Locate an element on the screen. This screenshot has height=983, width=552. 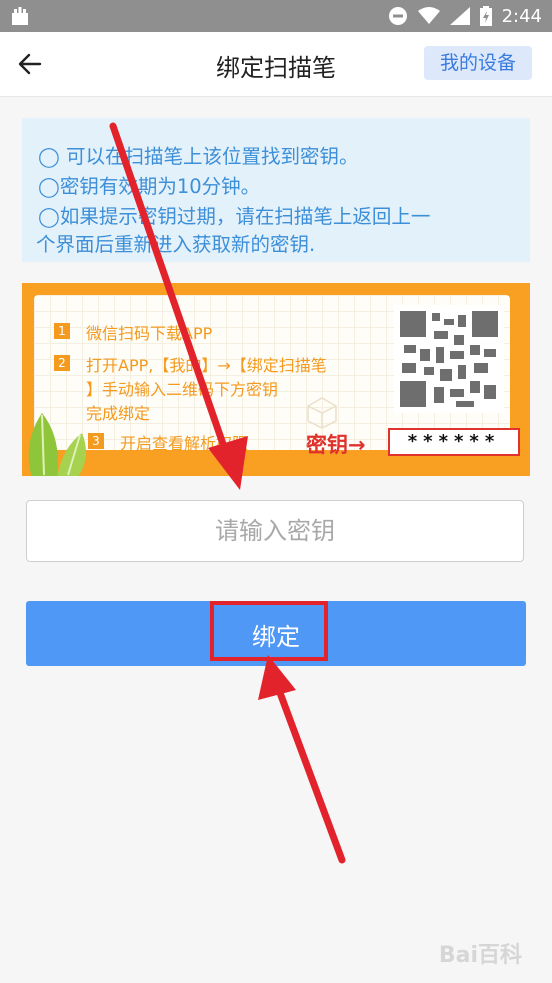
my-device-button: 我的设备 is located at coordinates (478, 63).